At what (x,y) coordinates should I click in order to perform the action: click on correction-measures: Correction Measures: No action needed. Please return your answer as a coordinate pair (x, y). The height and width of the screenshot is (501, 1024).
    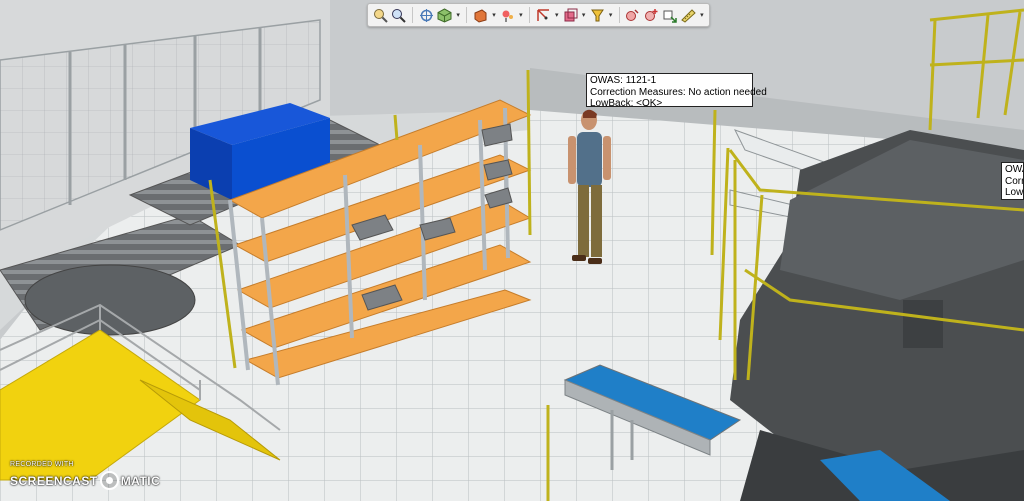
    Looking at the image, I should click on (678, 92).